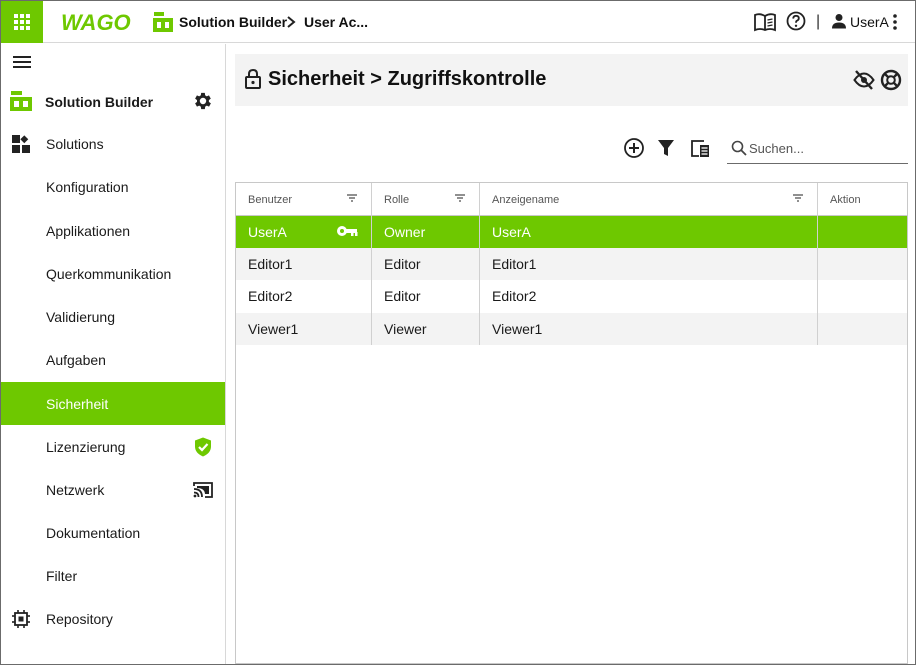 Image resolution: width=916 pixels, height=665 pixels. What do you see at coordinates (511, 232) in the screenshot?
I see `cell-display-name: UserA` at bounding box center [511, 232].